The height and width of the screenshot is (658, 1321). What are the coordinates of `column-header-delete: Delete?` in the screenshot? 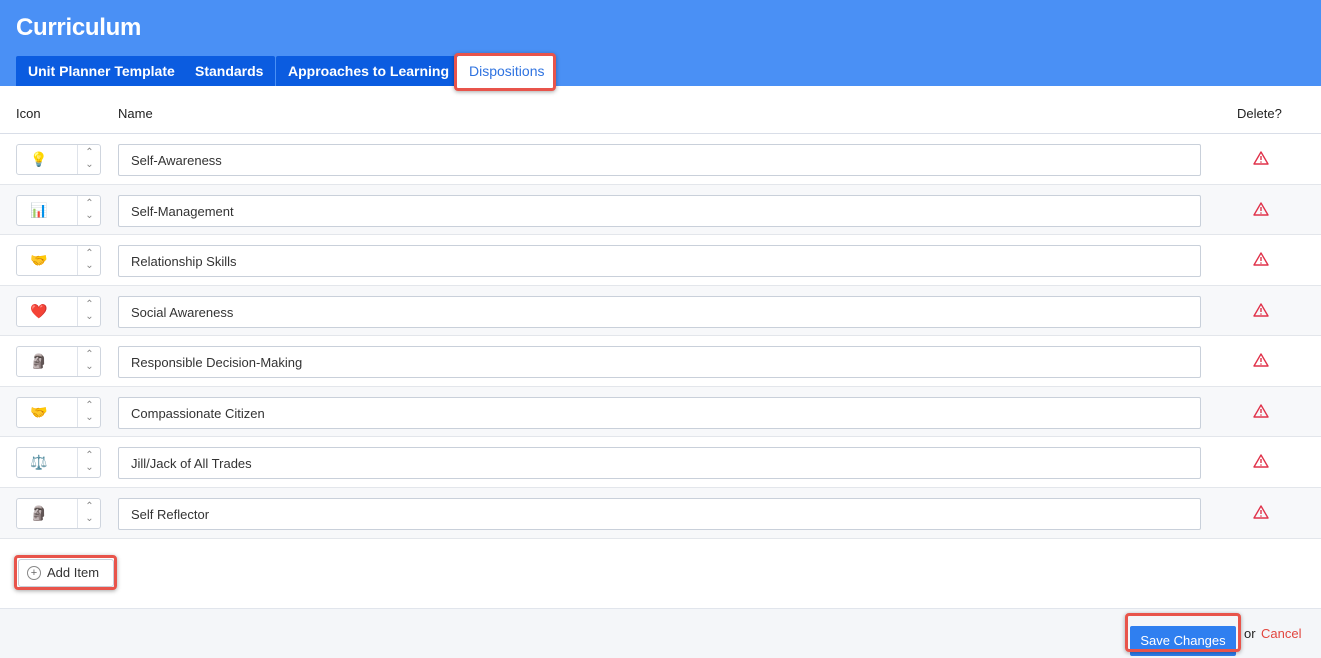 It's located at (1259, 113).